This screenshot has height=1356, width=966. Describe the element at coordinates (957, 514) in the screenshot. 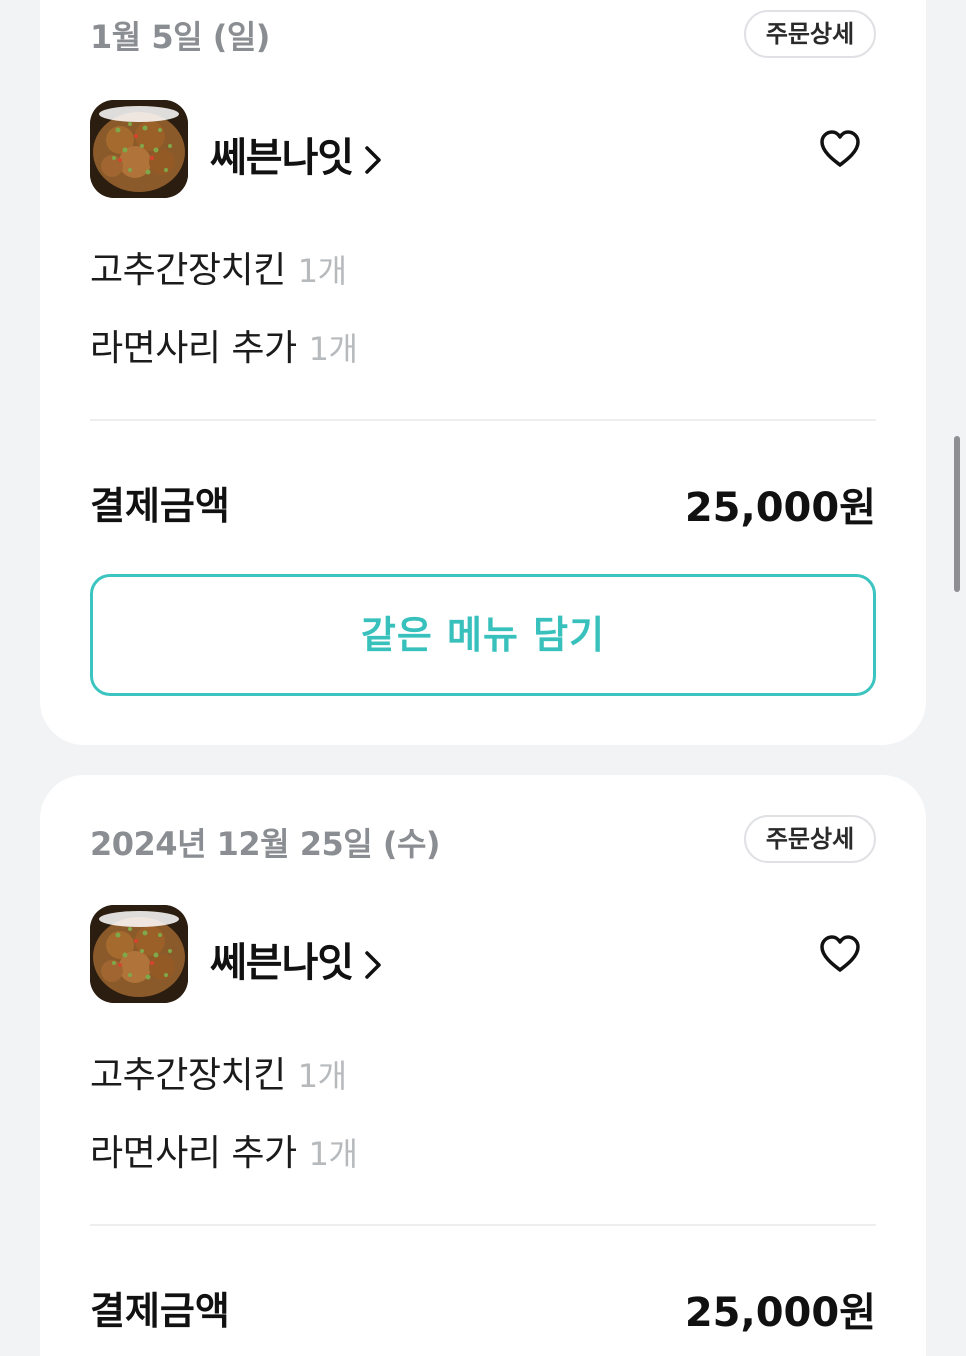

I see `scrollbar` at that location.